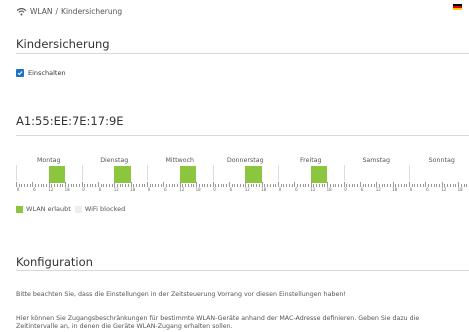  I want to click on schedule-day-label: Montag, so click(48, 160).